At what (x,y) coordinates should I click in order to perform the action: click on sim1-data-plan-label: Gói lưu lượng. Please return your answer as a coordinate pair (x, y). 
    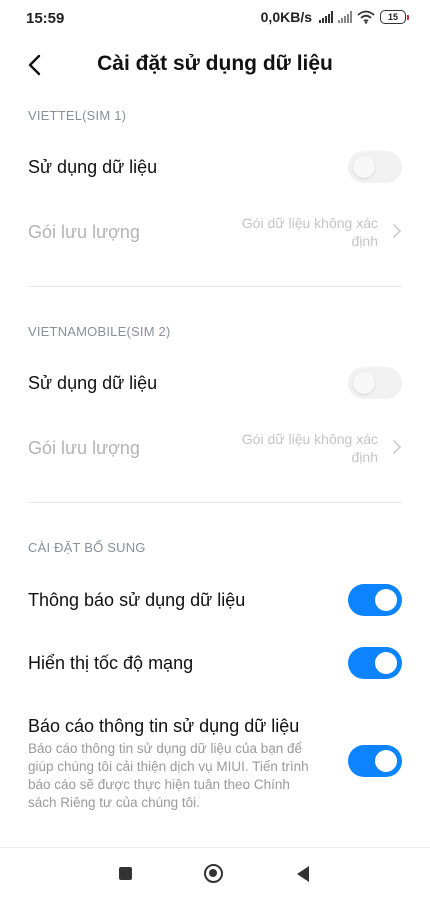
    Looking at the image, I should click on (84, 232).